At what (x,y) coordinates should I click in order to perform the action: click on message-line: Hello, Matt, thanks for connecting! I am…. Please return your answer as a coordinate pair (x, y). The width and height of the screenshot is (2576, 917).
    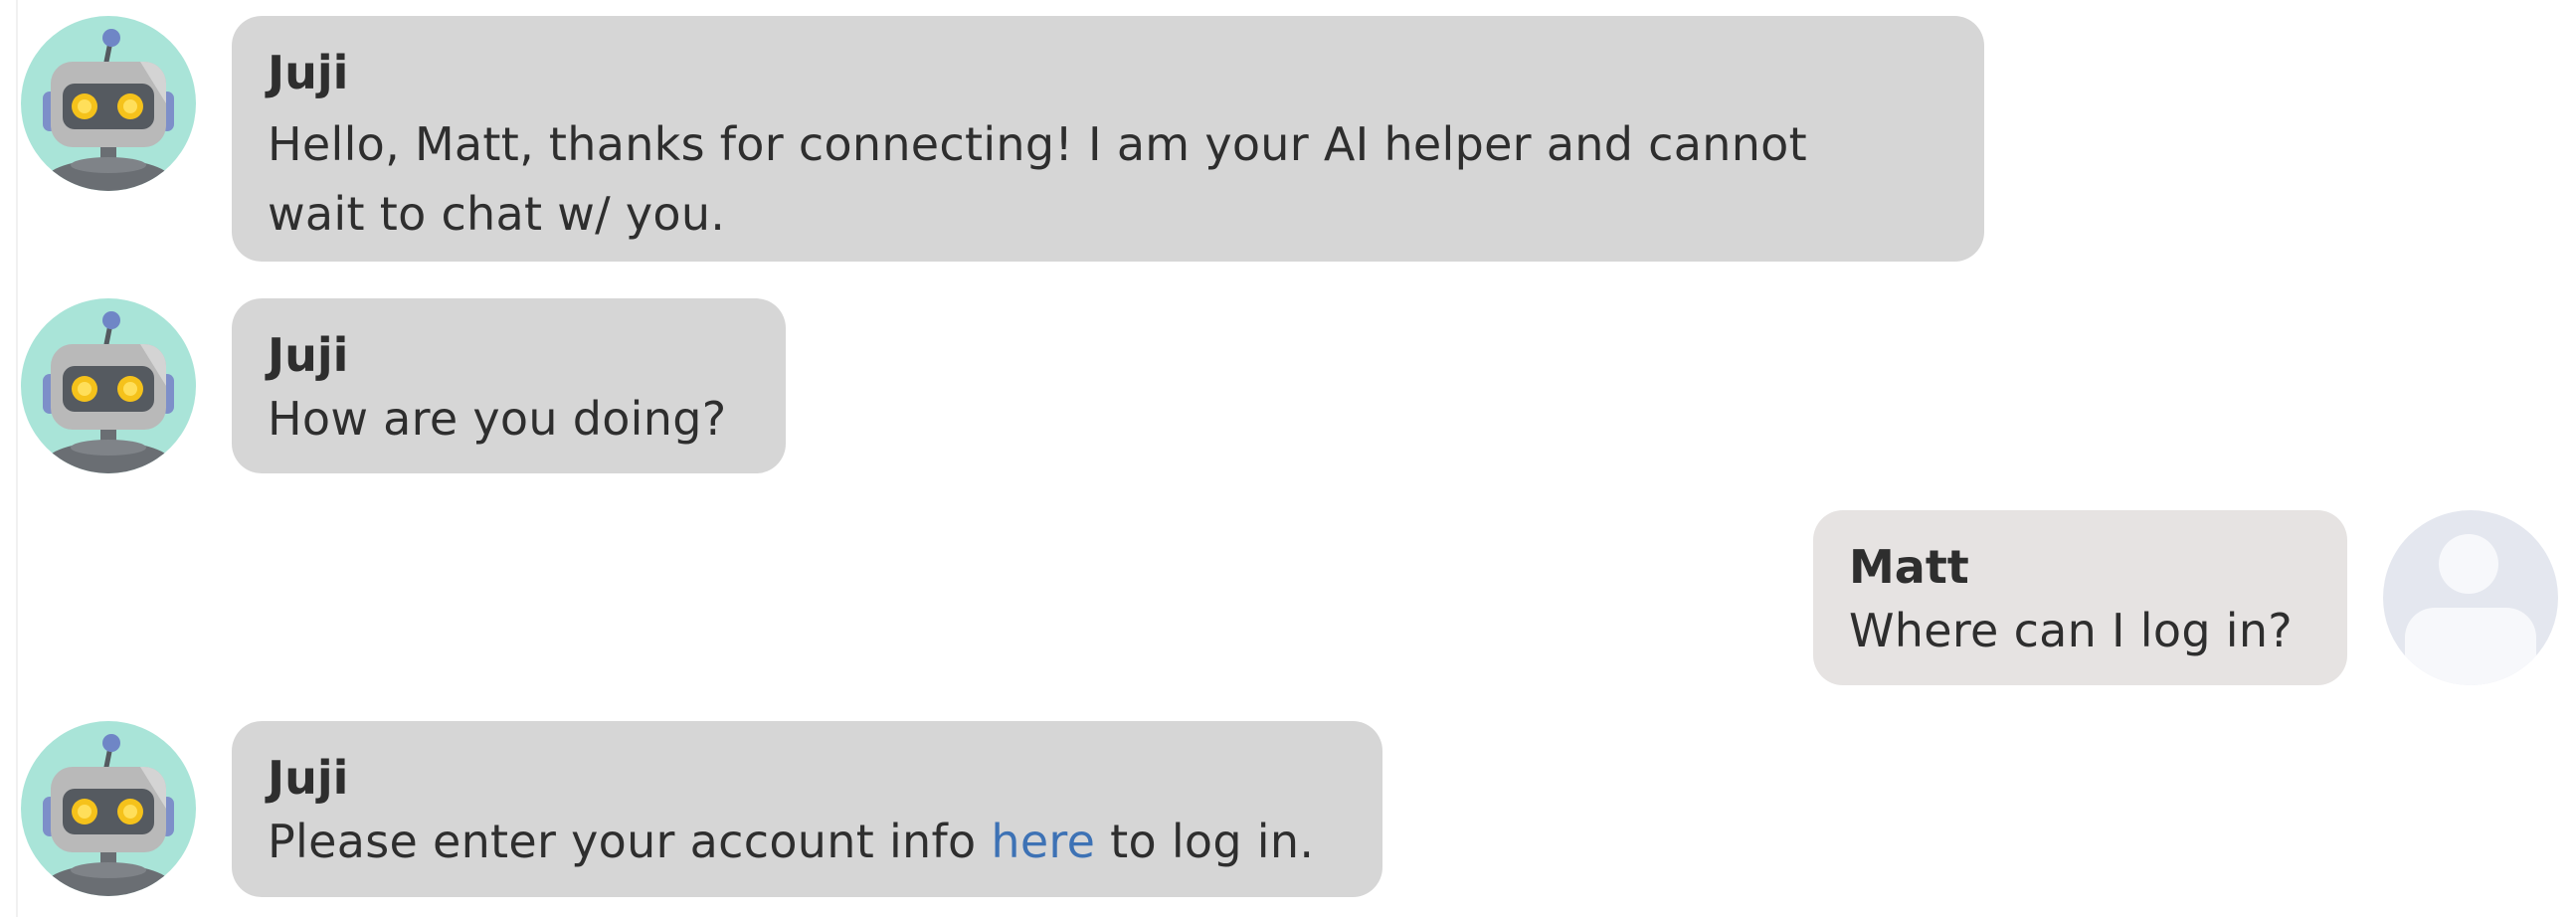
    Looking at the image, I should click on (1037, 144).